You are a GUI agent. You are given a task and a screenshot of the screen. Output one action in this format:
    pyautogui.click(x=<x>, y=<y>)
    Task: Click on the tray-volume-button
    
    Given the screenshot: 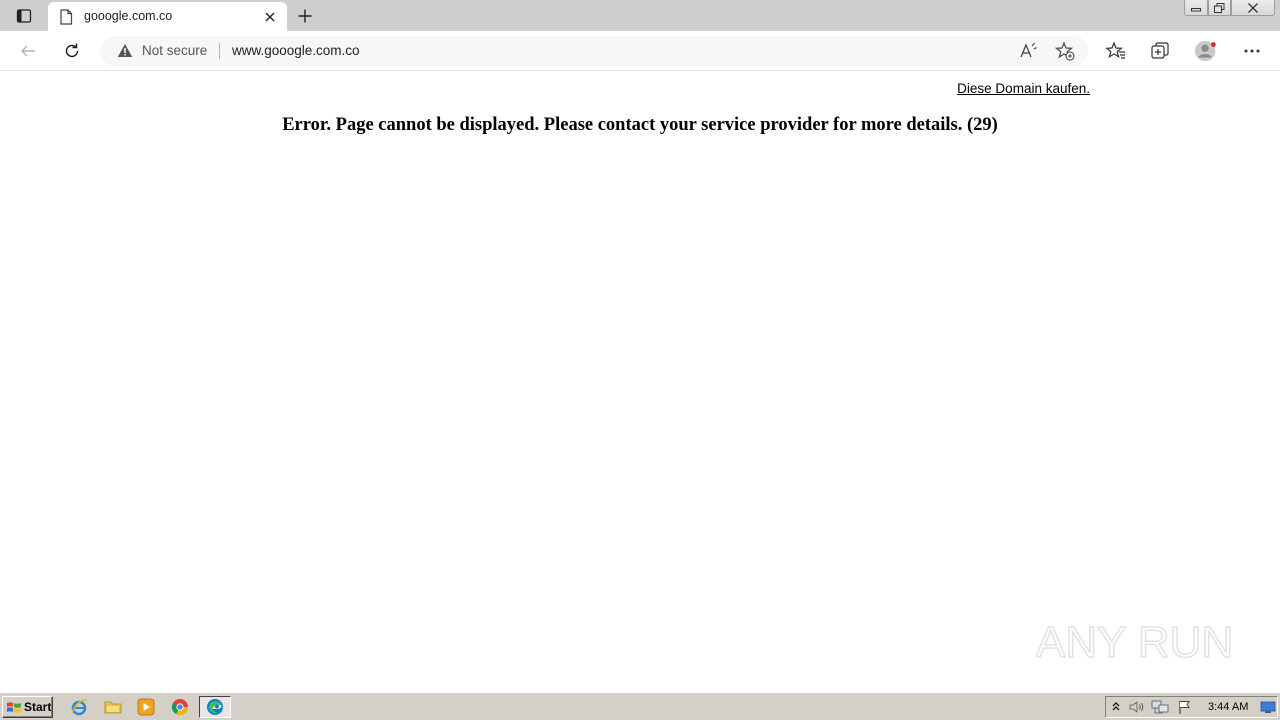 What is the action you would take?
    pyautogui.click(x=1137, y=707)
    